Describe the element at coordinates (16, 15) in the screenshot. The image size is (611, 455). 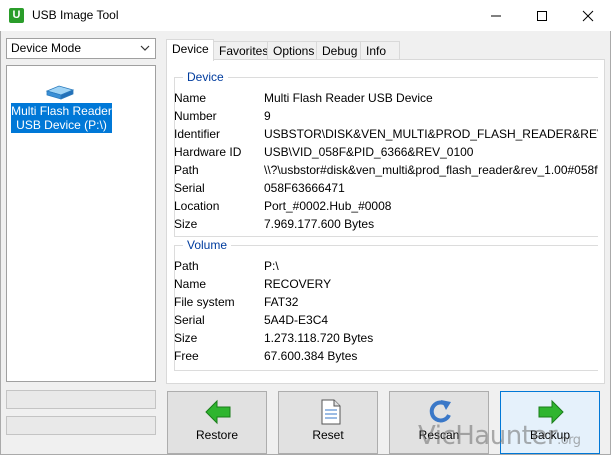
I see `app-icon: U` at that location.